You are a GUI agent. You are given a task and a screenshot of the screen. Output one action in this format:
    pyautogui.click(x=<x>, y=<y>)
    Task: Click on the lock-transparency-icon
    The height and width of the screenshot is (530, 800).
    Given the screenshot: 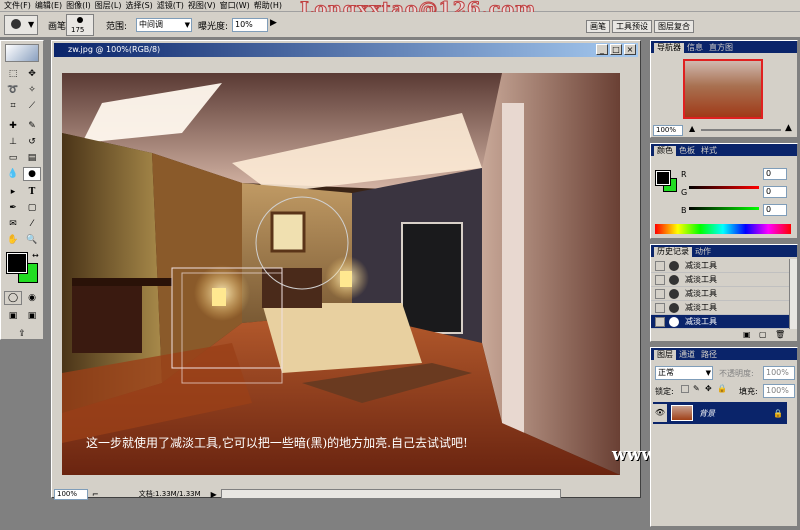 What is the action you would take?
    pyautogui.click(x=685, y=389)
    